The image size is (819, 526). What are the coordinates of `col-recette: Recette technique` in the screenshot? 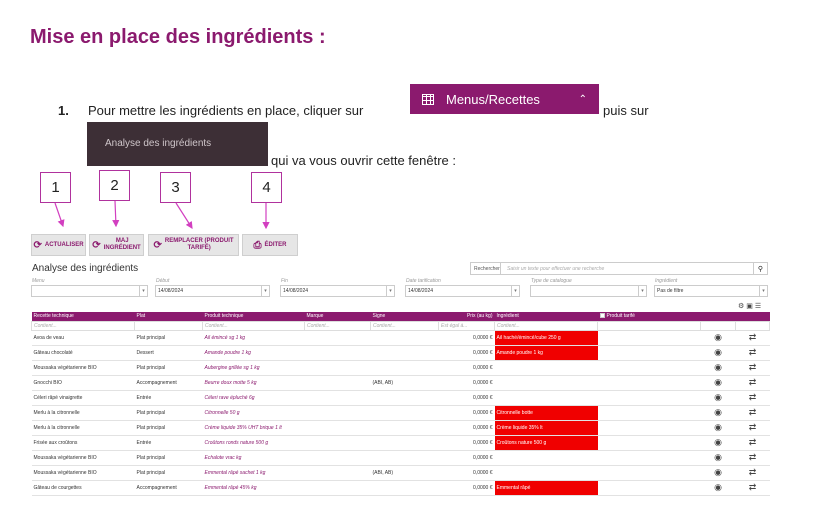 It's located at (83, 316).